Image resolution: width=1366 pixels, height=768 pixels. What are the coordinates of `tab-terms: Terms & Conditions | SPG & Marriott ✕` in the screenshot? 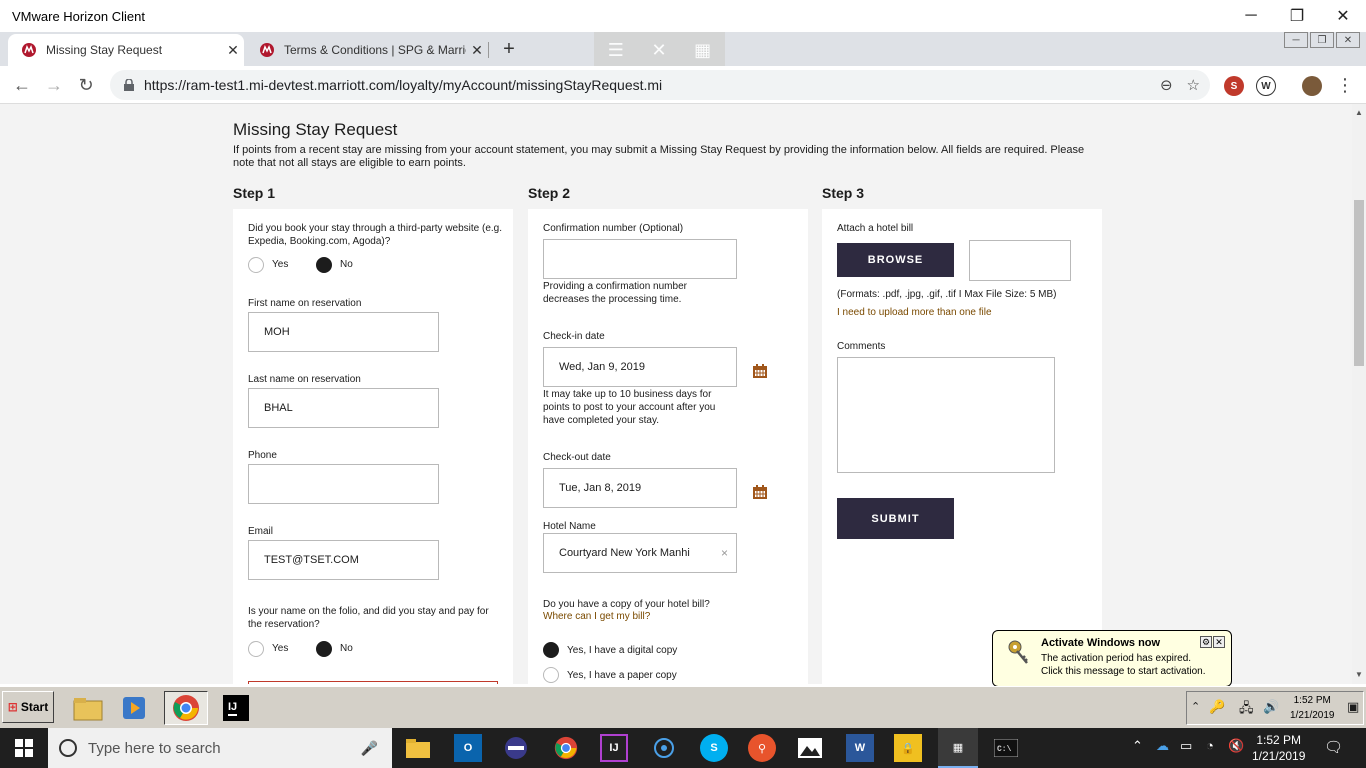 It's located at (367, 50).